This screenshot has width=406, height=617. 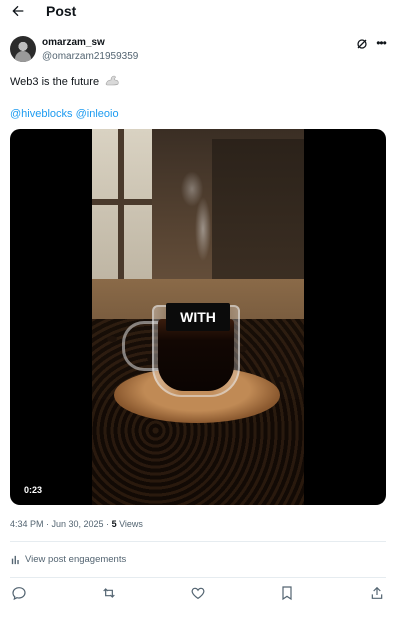 What do you see at coordinates (362, 44) in the screenshot?
I see `grok-icon` at bounding box center [362, 44].